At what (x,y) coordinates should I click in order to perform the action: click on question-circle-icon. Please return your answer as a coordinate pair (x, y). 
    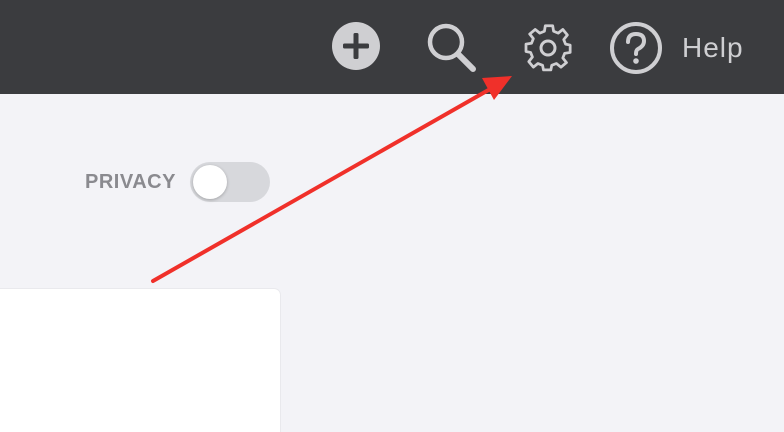
    Looking at the image, I should click on (636, 48).